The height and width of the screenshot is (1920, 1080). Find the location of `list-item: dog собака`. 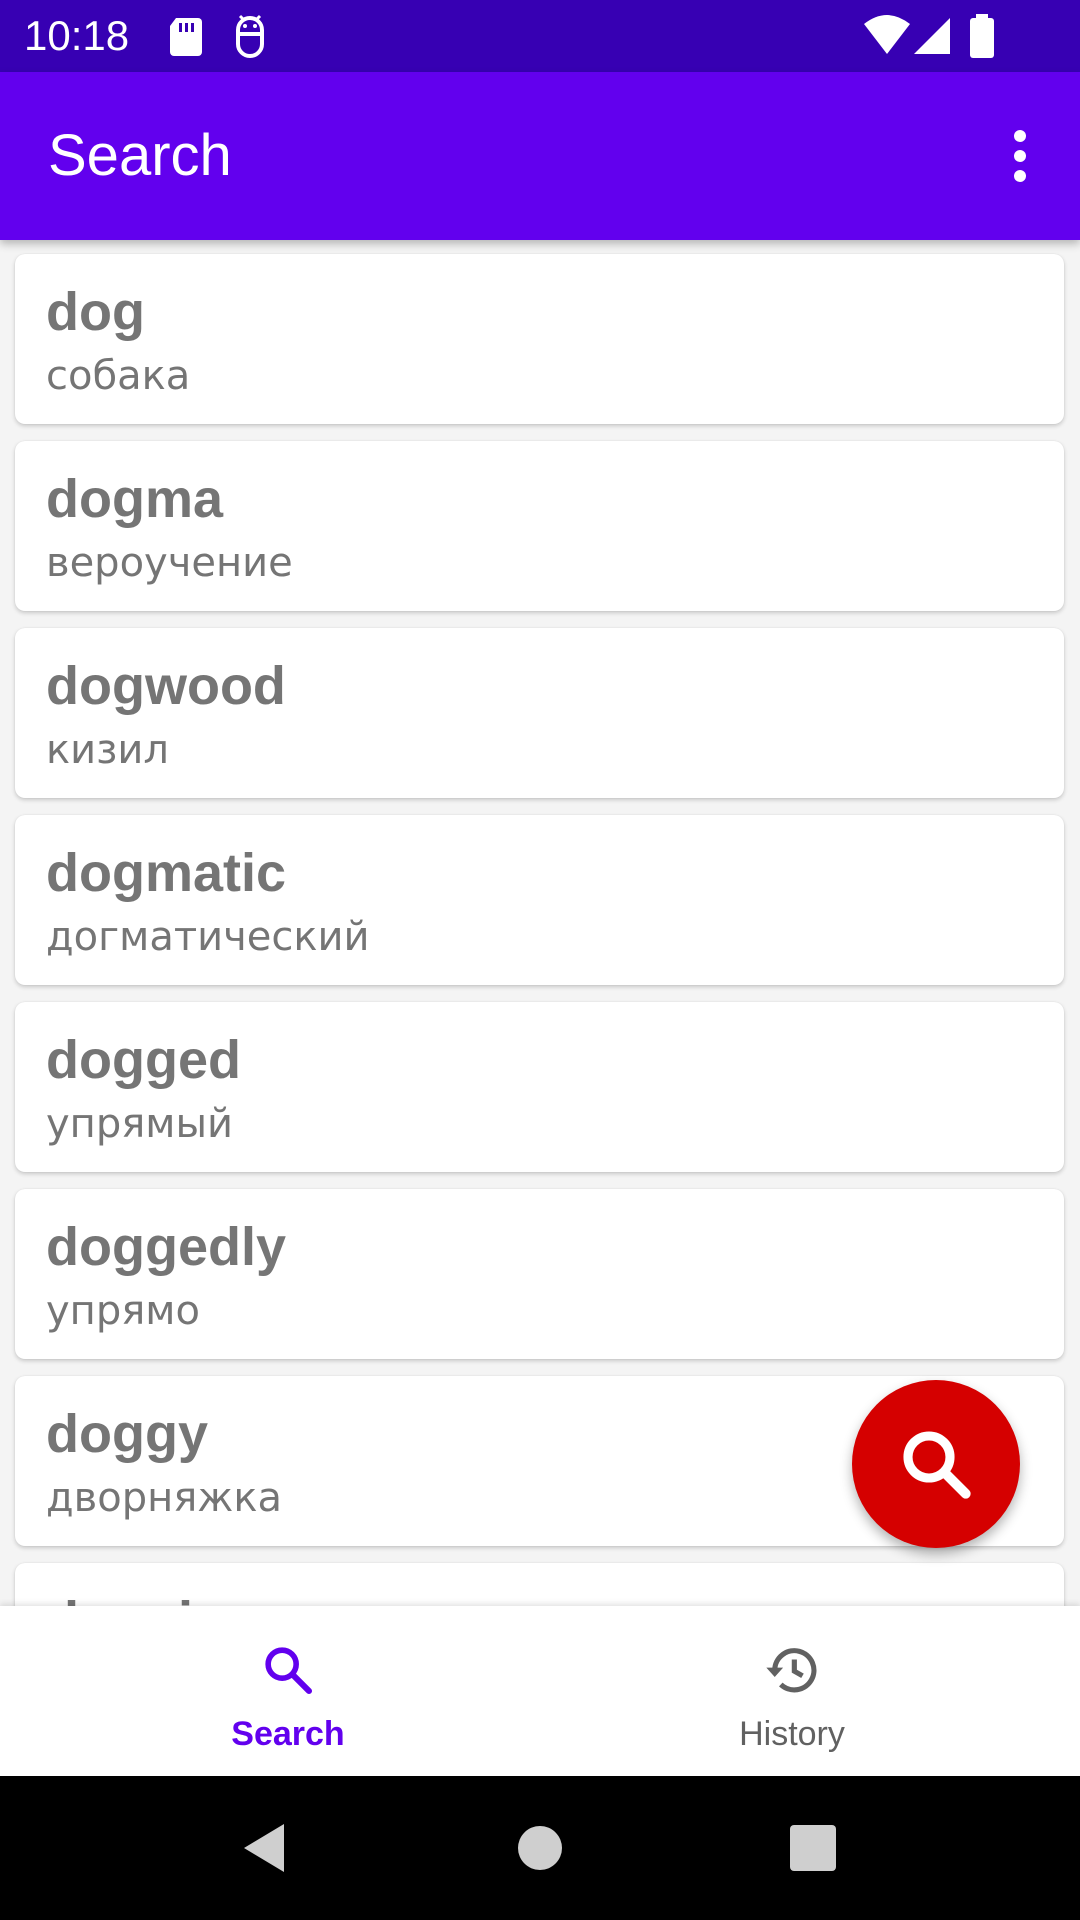

list-item: dog собака is located at coordinates (539, 339).